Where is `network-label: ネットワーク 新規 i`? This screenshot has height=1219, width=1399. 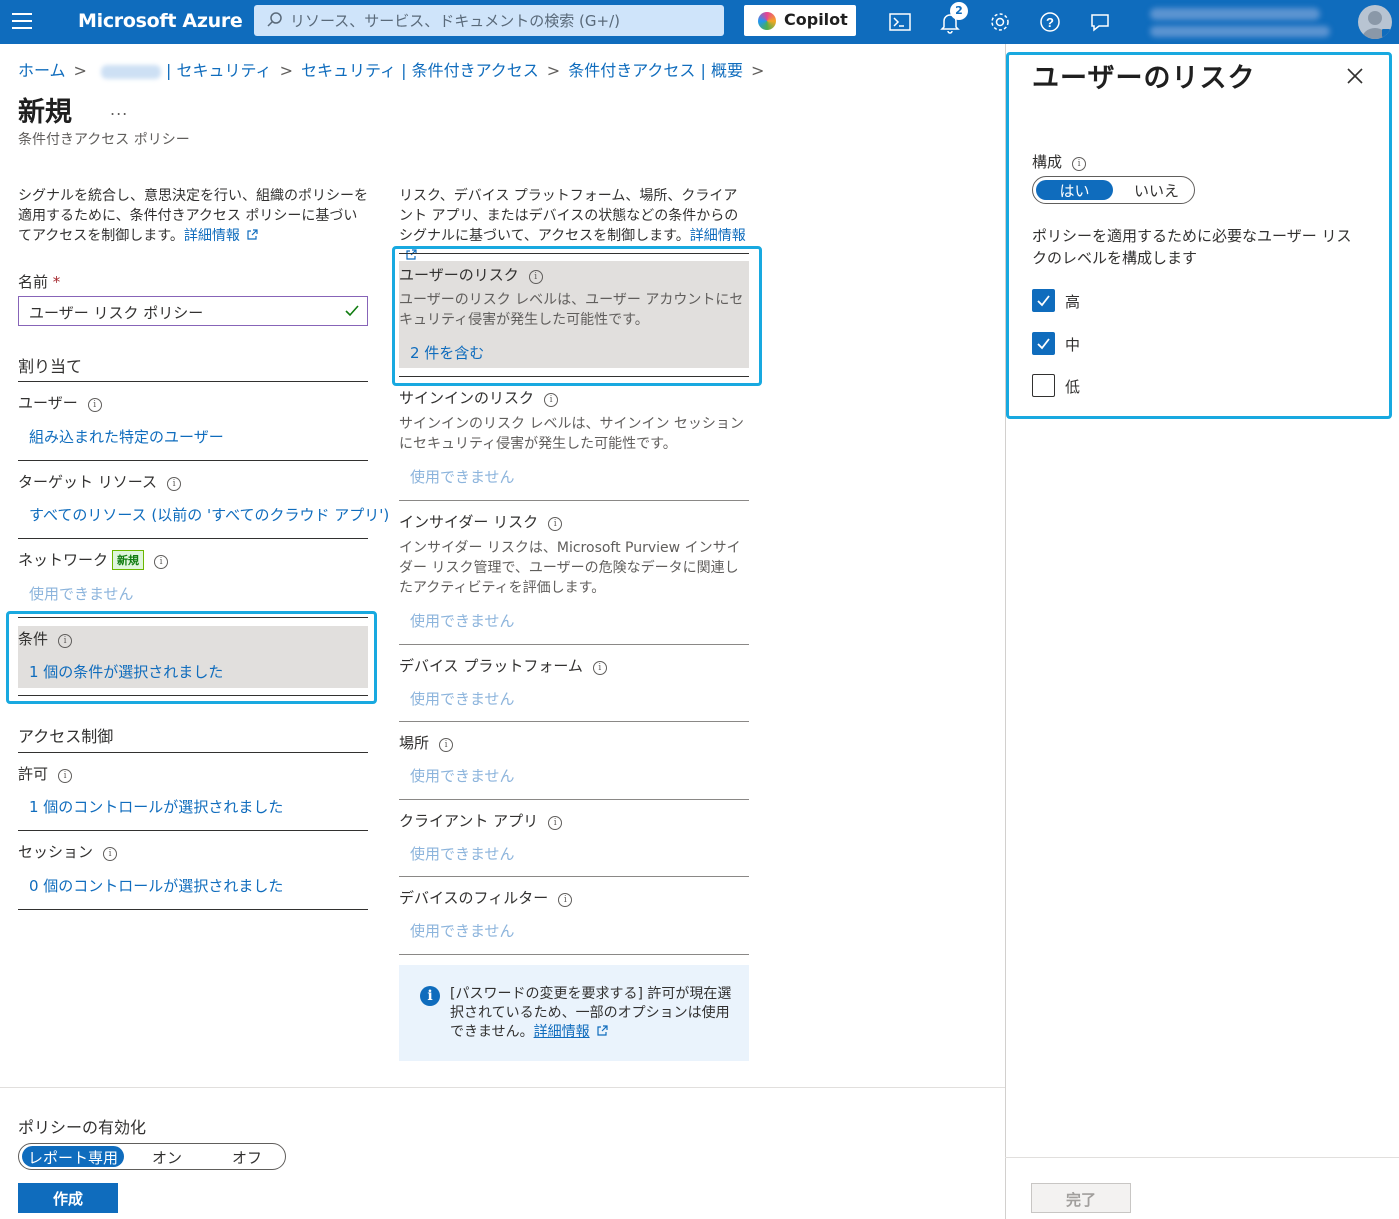
network-label: ネットワーク 新規 i is located at coordinates (93, 559).